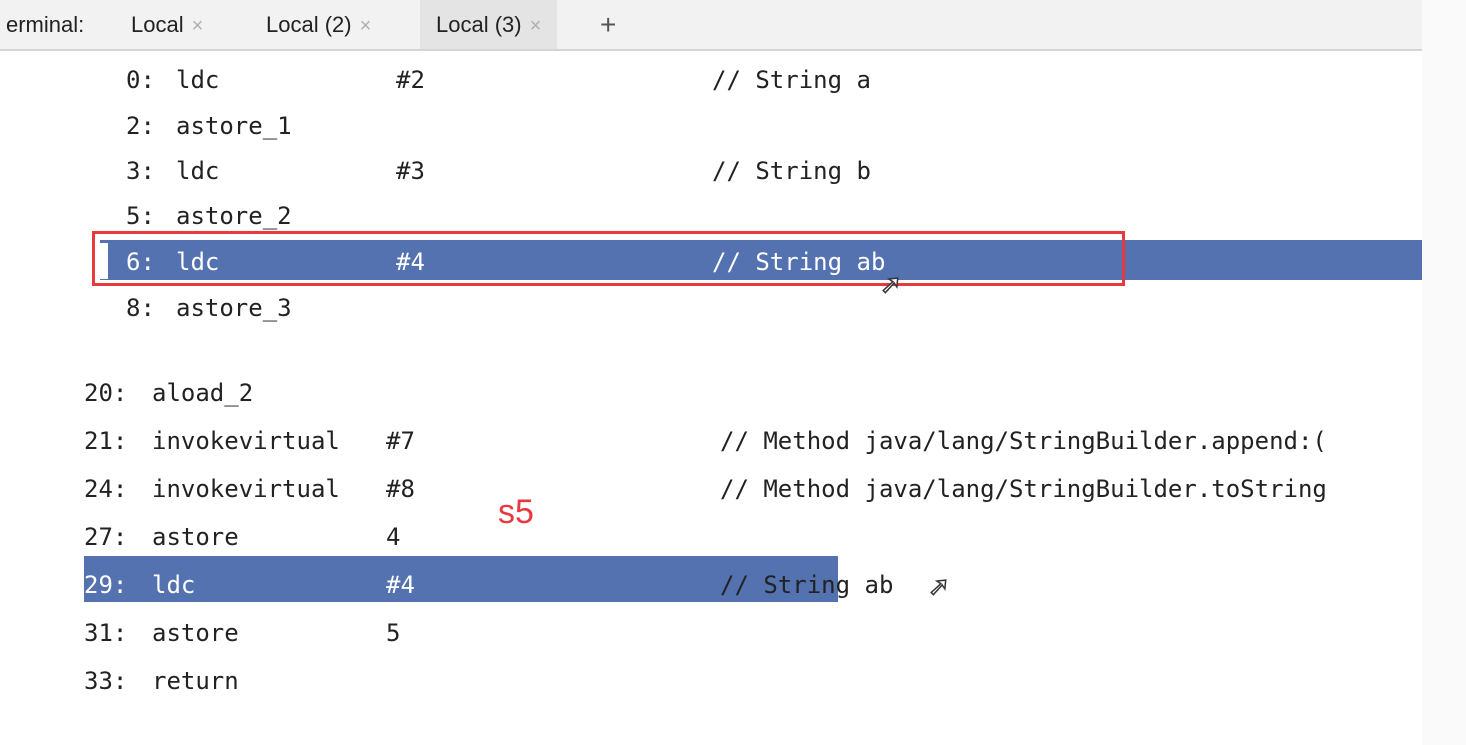 This screenshot has width=1466, height=745. I want to click on annotation-box, so click(608, 258).